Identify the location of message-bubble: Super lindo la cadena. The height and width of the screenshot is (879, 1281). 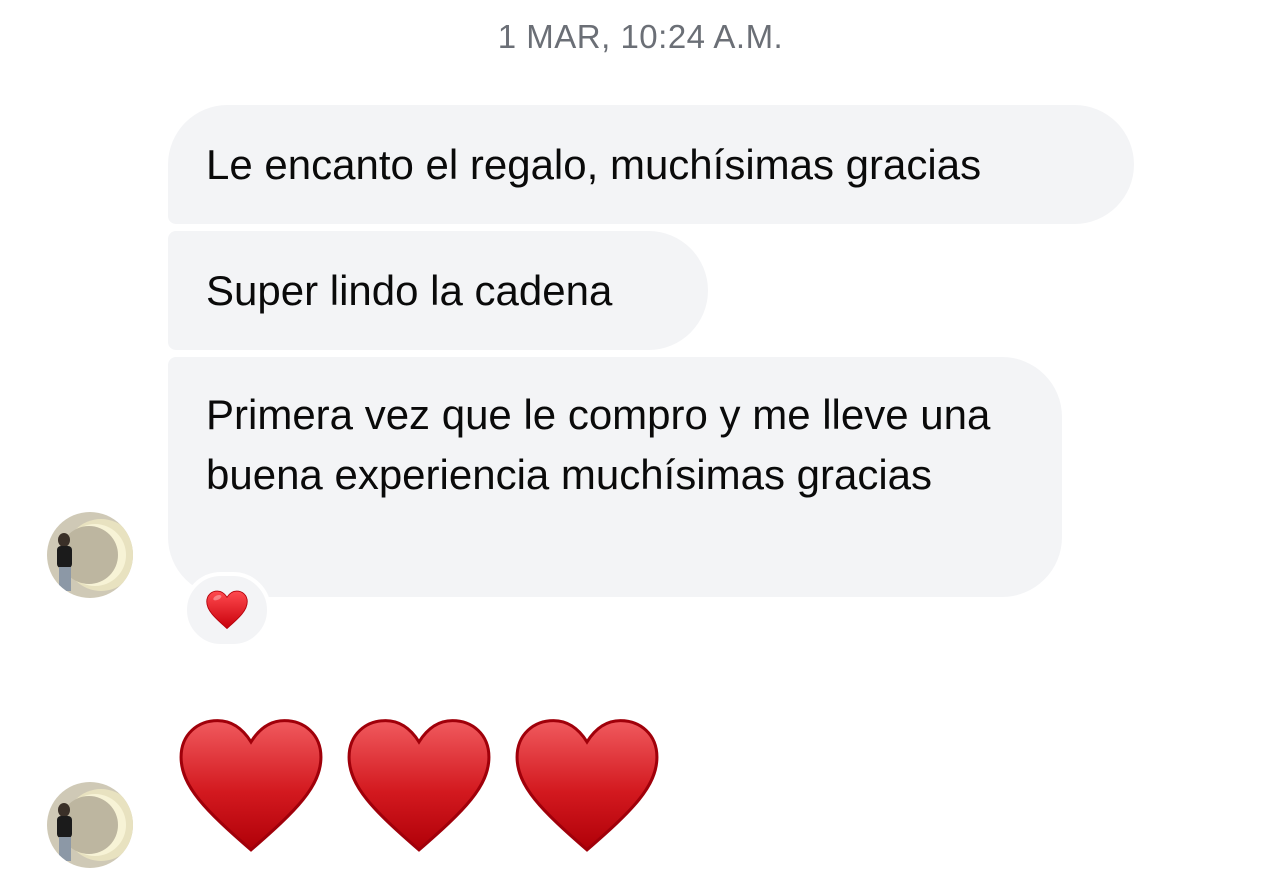
(438, 290).